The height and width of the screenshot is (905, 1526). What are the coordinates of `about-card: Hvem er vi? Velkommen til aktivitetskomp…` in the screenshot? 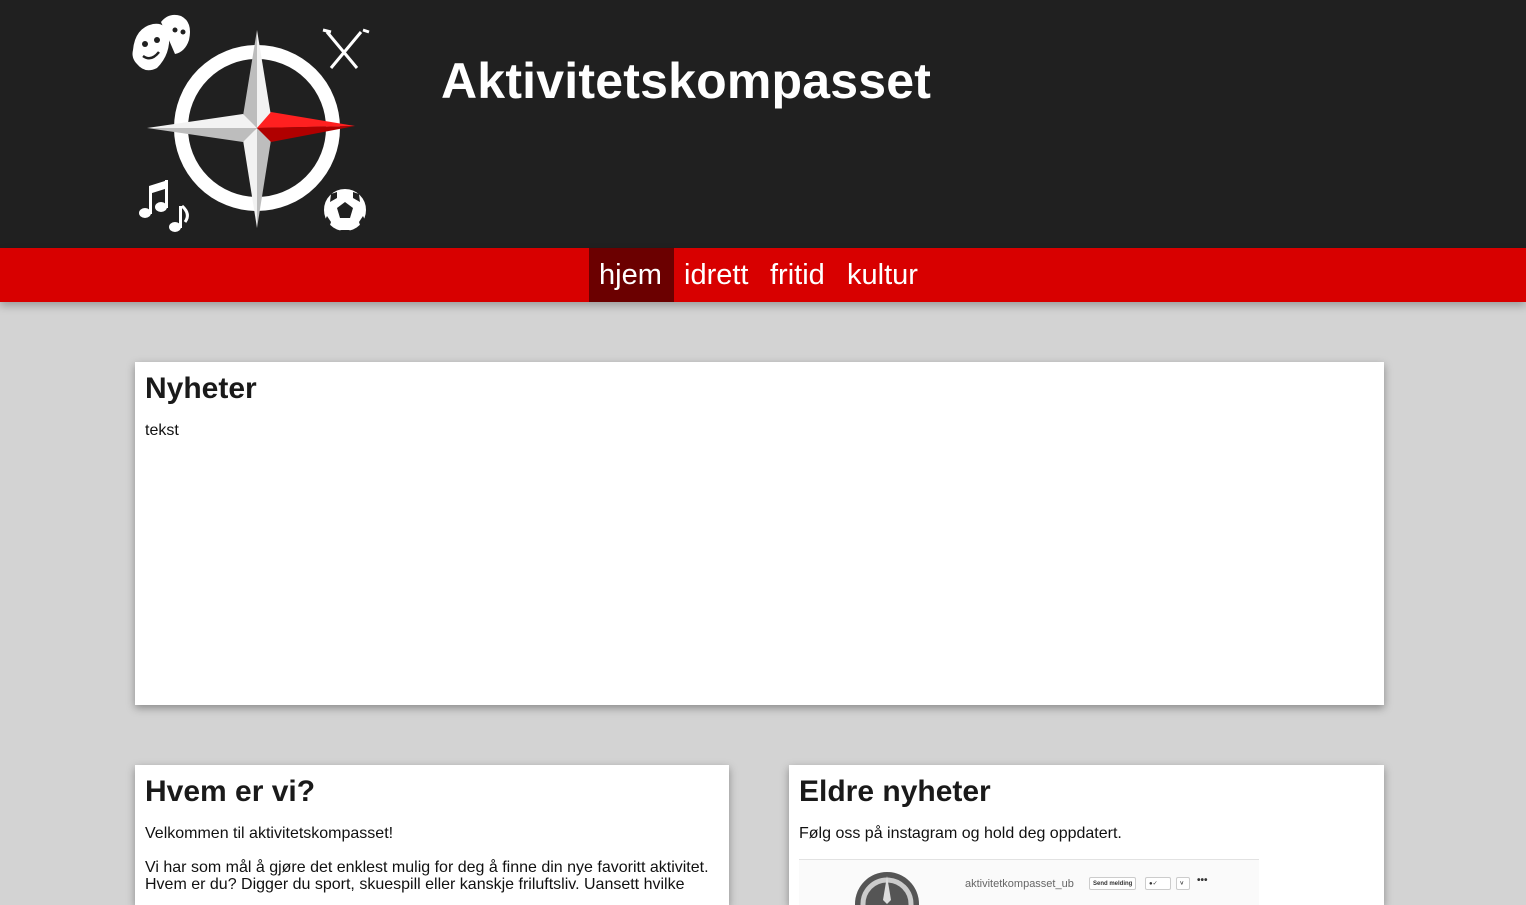 It's located at (432, 835).